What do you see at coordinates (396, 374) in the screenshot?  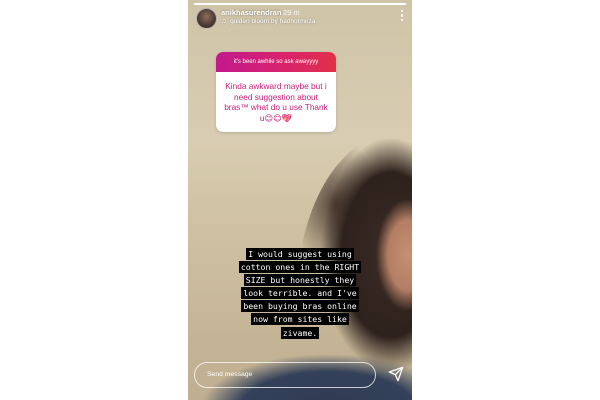 I see `paper-plane-icon` at bounding box center [396, 374].